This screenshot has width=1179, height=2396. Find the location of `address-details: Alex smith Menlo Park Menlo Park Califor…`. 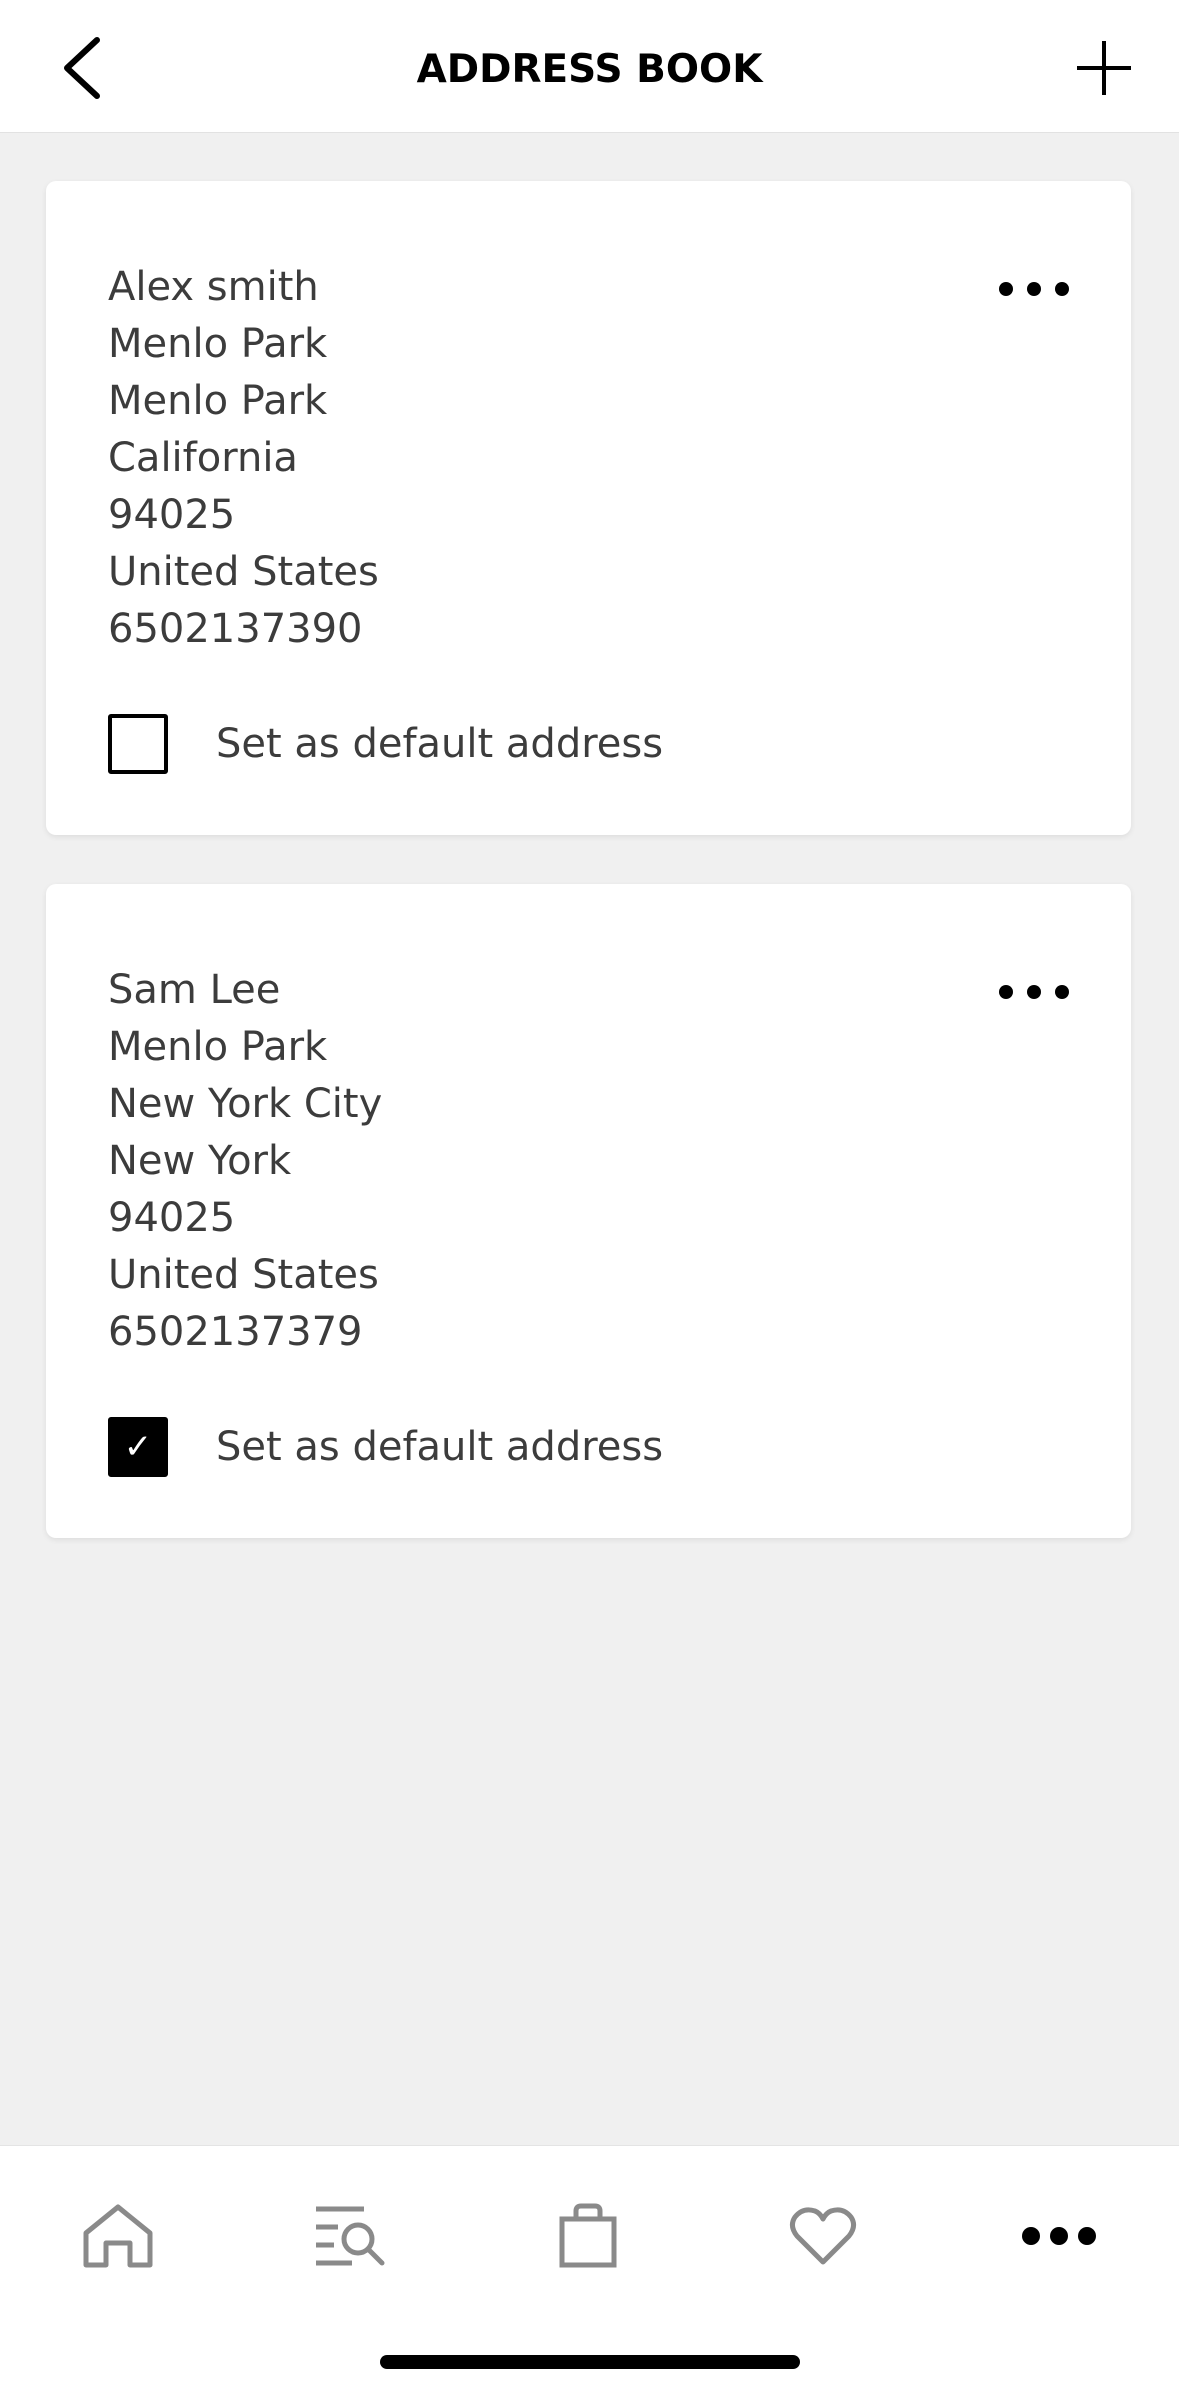

address-details: Alex smith Menlo Park Menlo Park Califor… is located at coordinates (243, 458).